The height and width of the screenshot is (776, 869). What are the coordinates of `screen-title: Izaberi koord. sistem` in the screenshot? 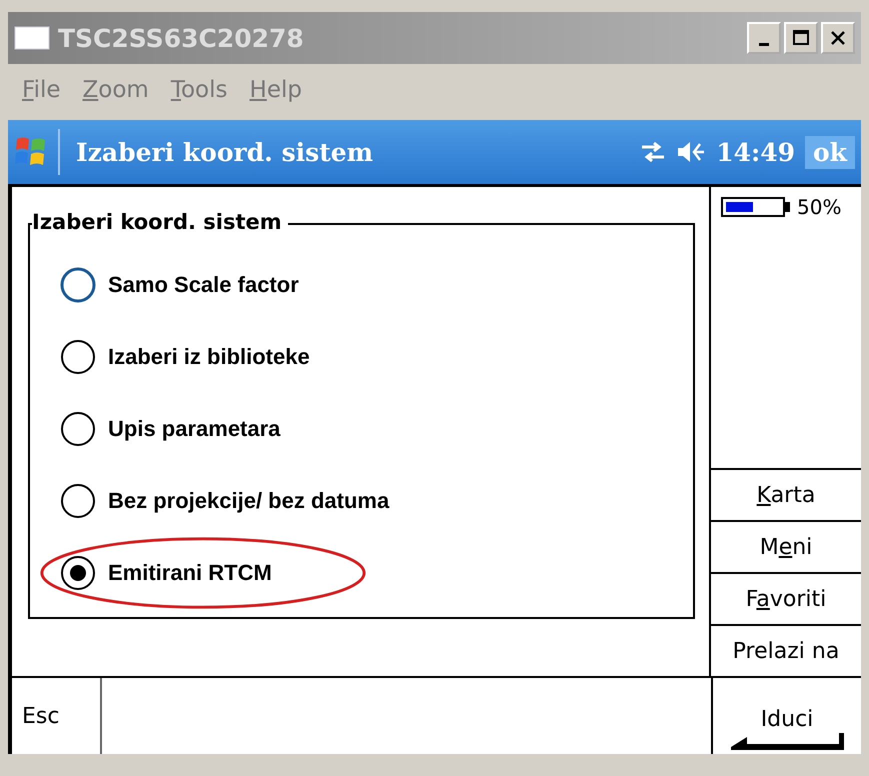 It's located at (225, 152).